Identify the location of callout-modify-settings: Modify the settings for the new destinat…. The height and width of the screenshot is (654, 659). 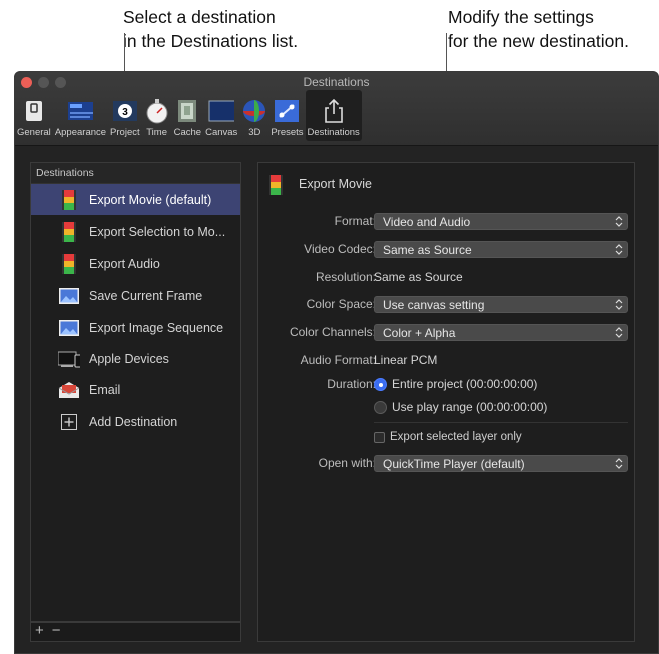
(538, 29).